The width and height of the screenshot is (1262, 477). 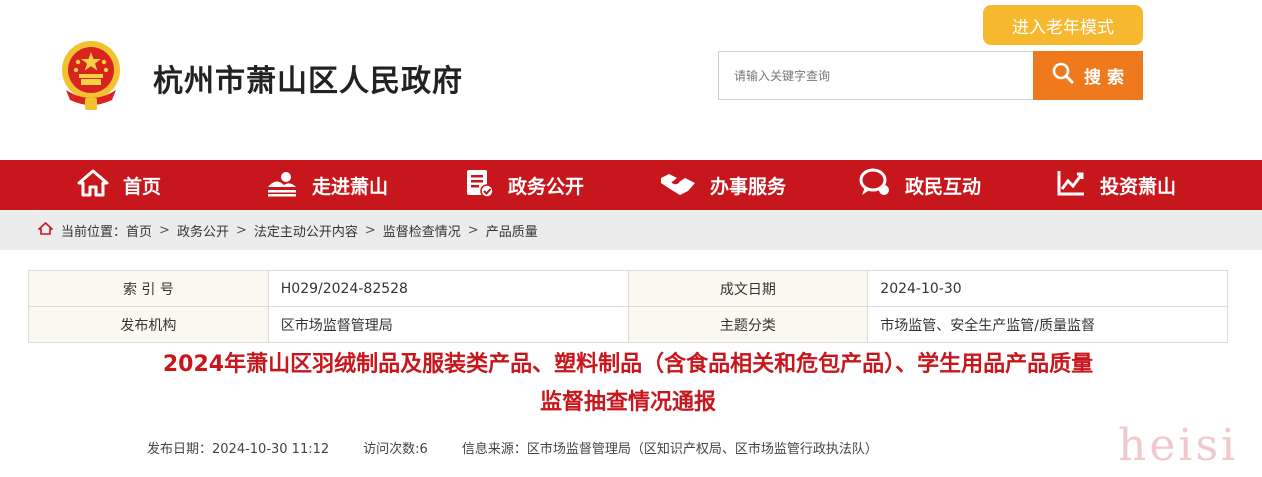 What do you see at coordinates (148, 288) in the screenshot?
I see `index-label: 索 引 号` at bounding box center [148, 288].